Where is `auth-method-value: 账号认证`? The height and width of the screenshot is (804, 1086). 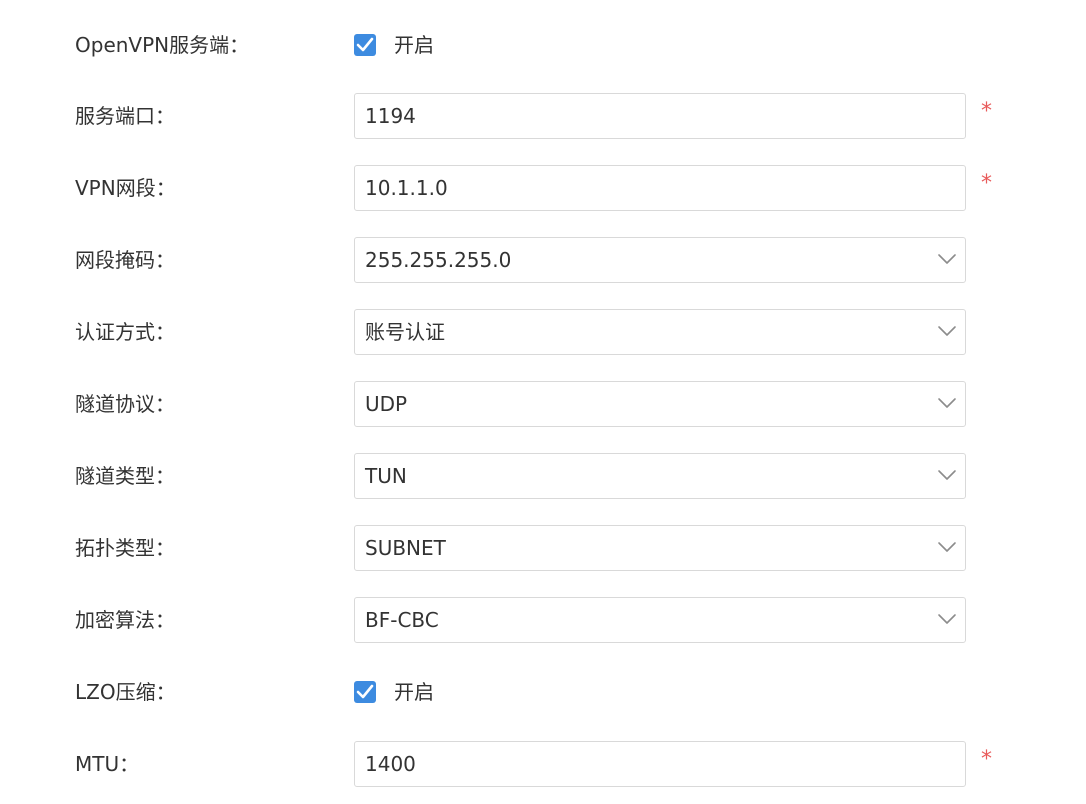 auth-method-value: 账号认证 is located at coordinates (405, 332).